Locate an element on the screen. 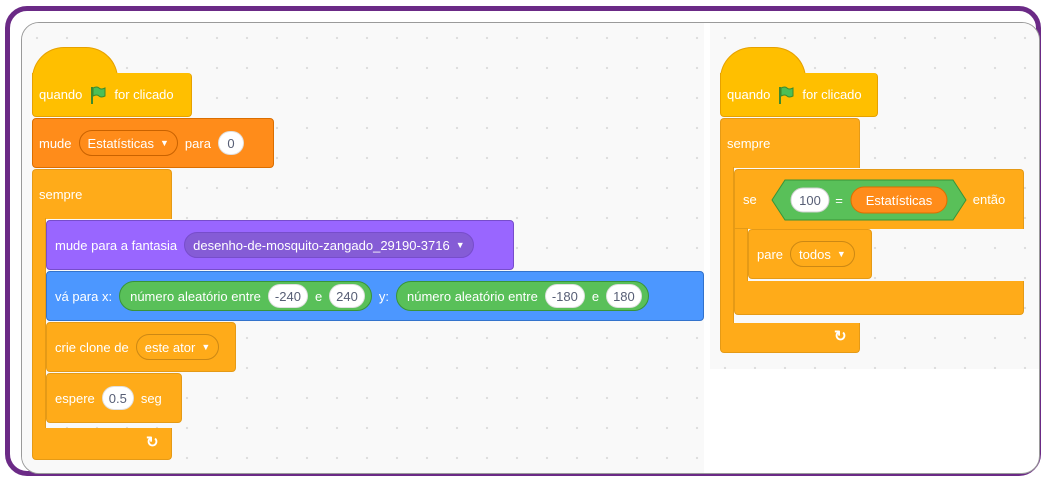  equals-left-value: 100 is located at coordinates (810, 200).